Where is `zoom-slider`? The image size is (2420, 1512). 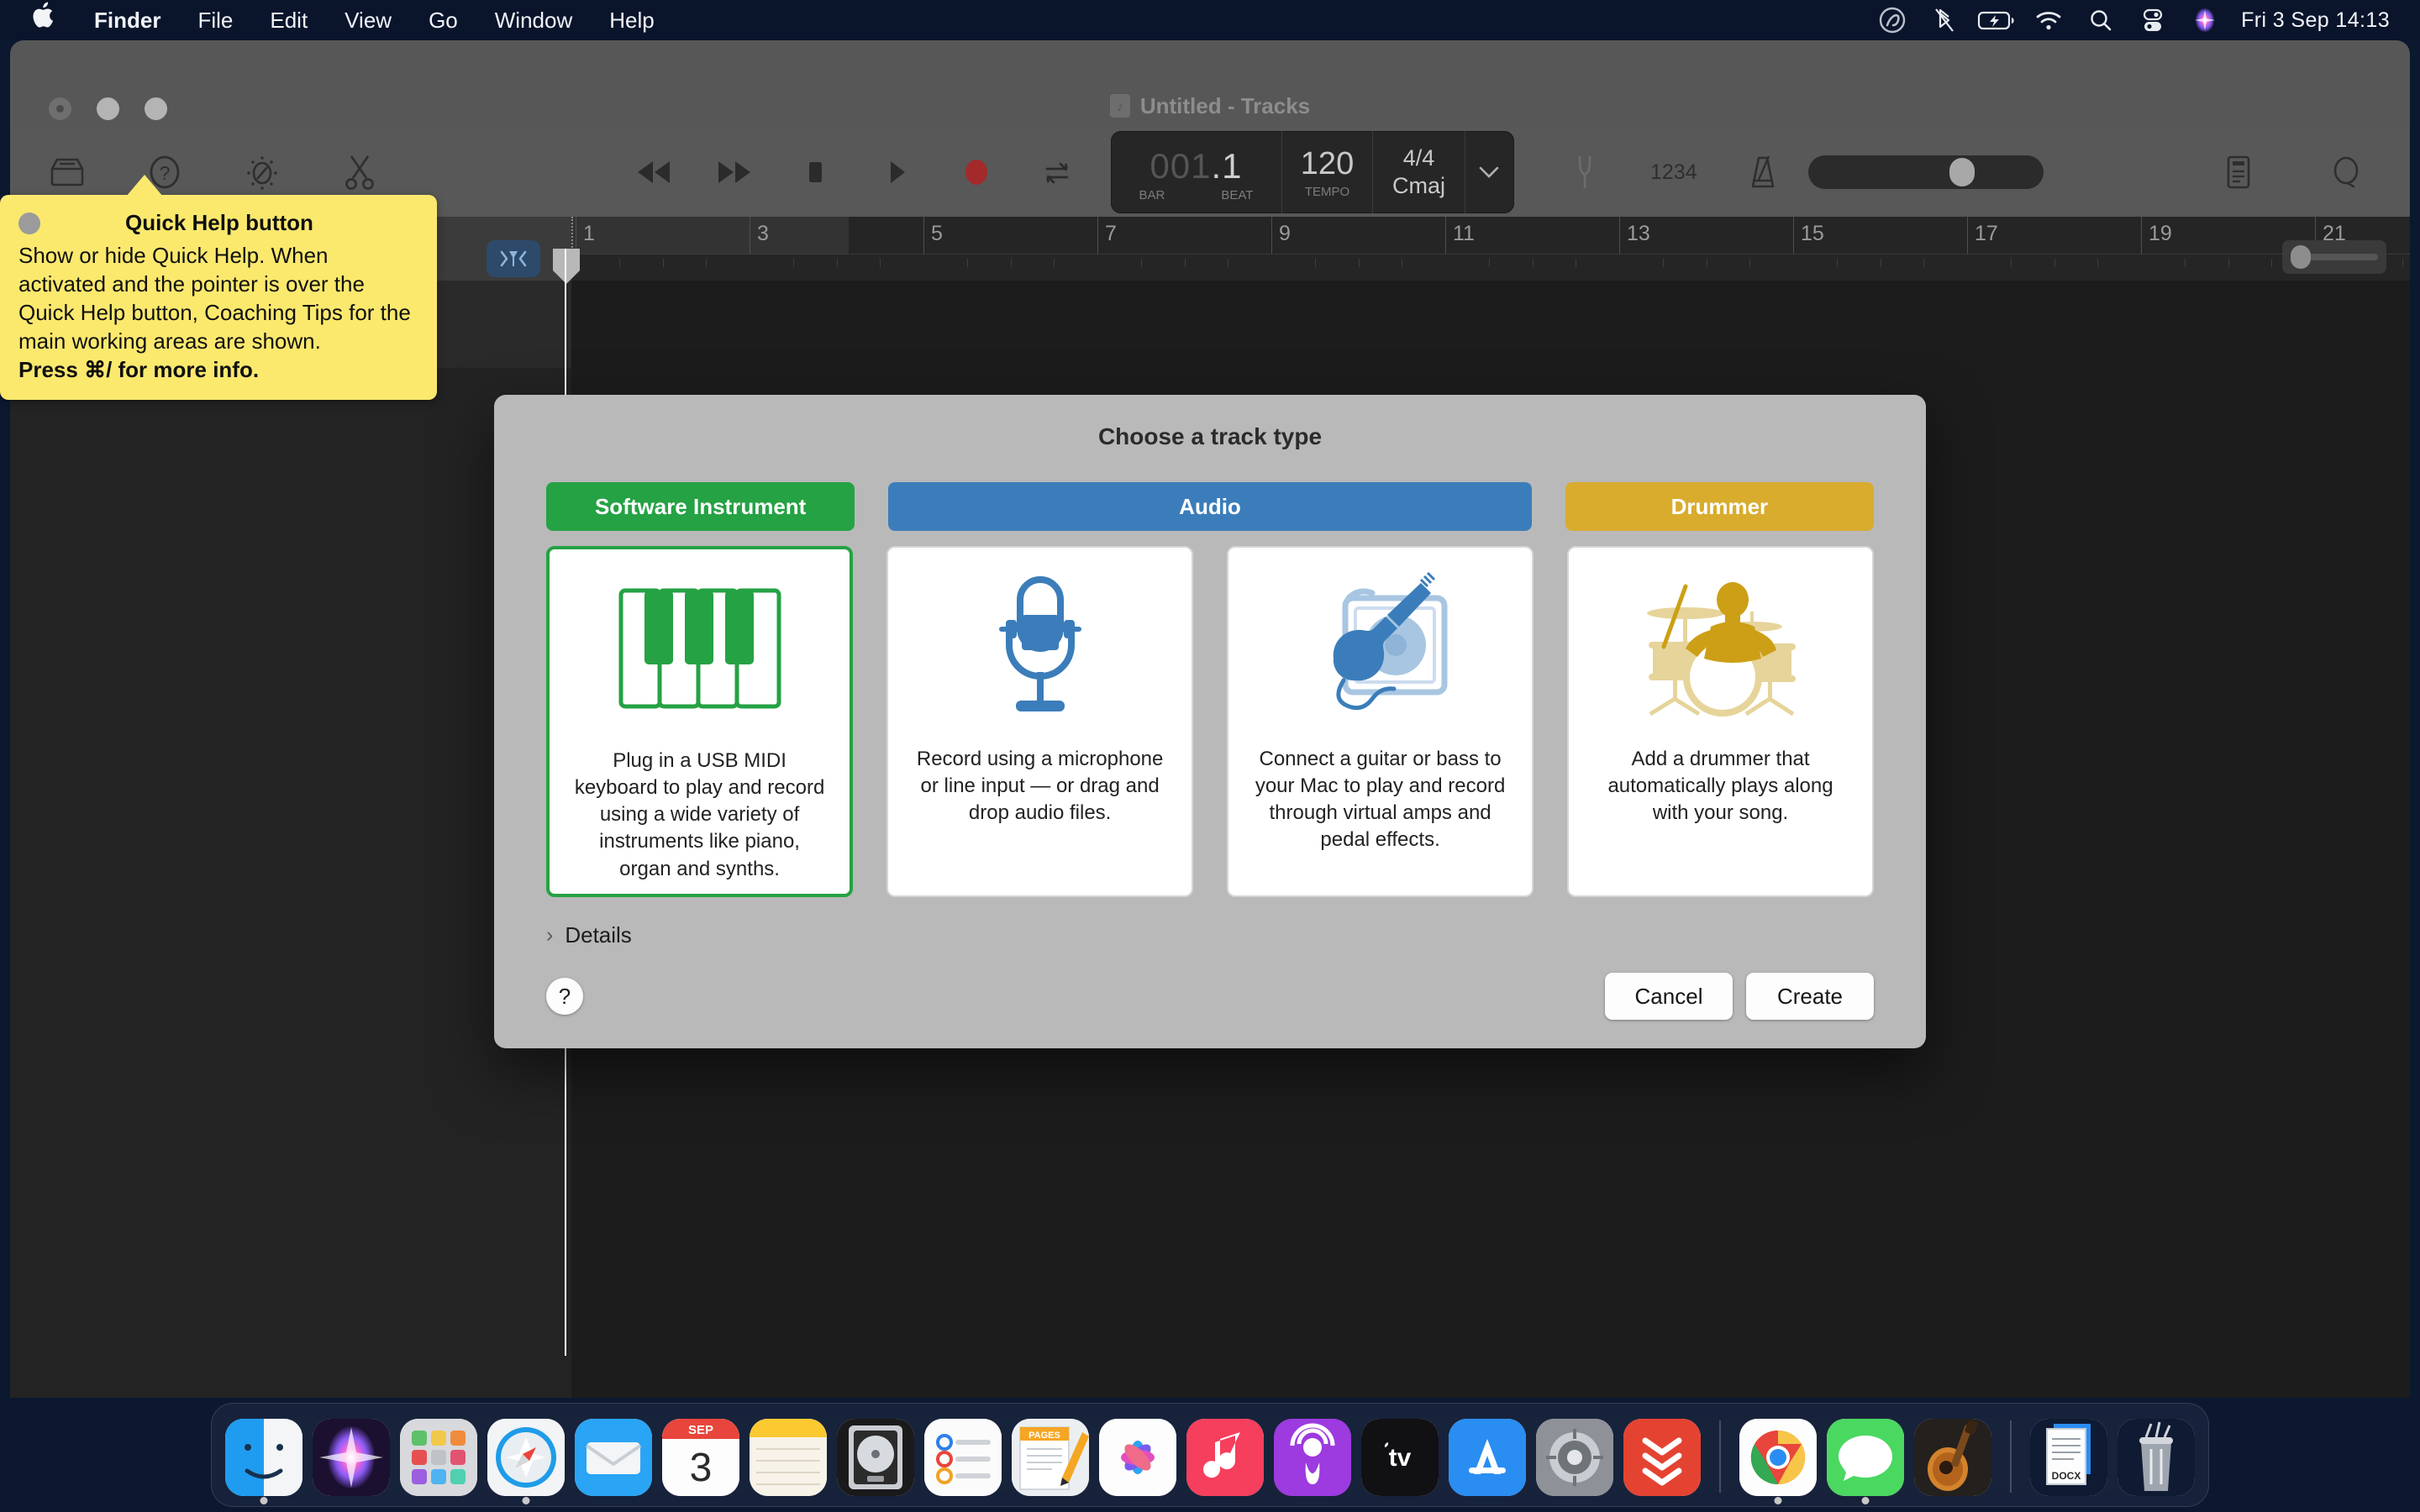
zoom-slider is located at coordinates (2334, 257).